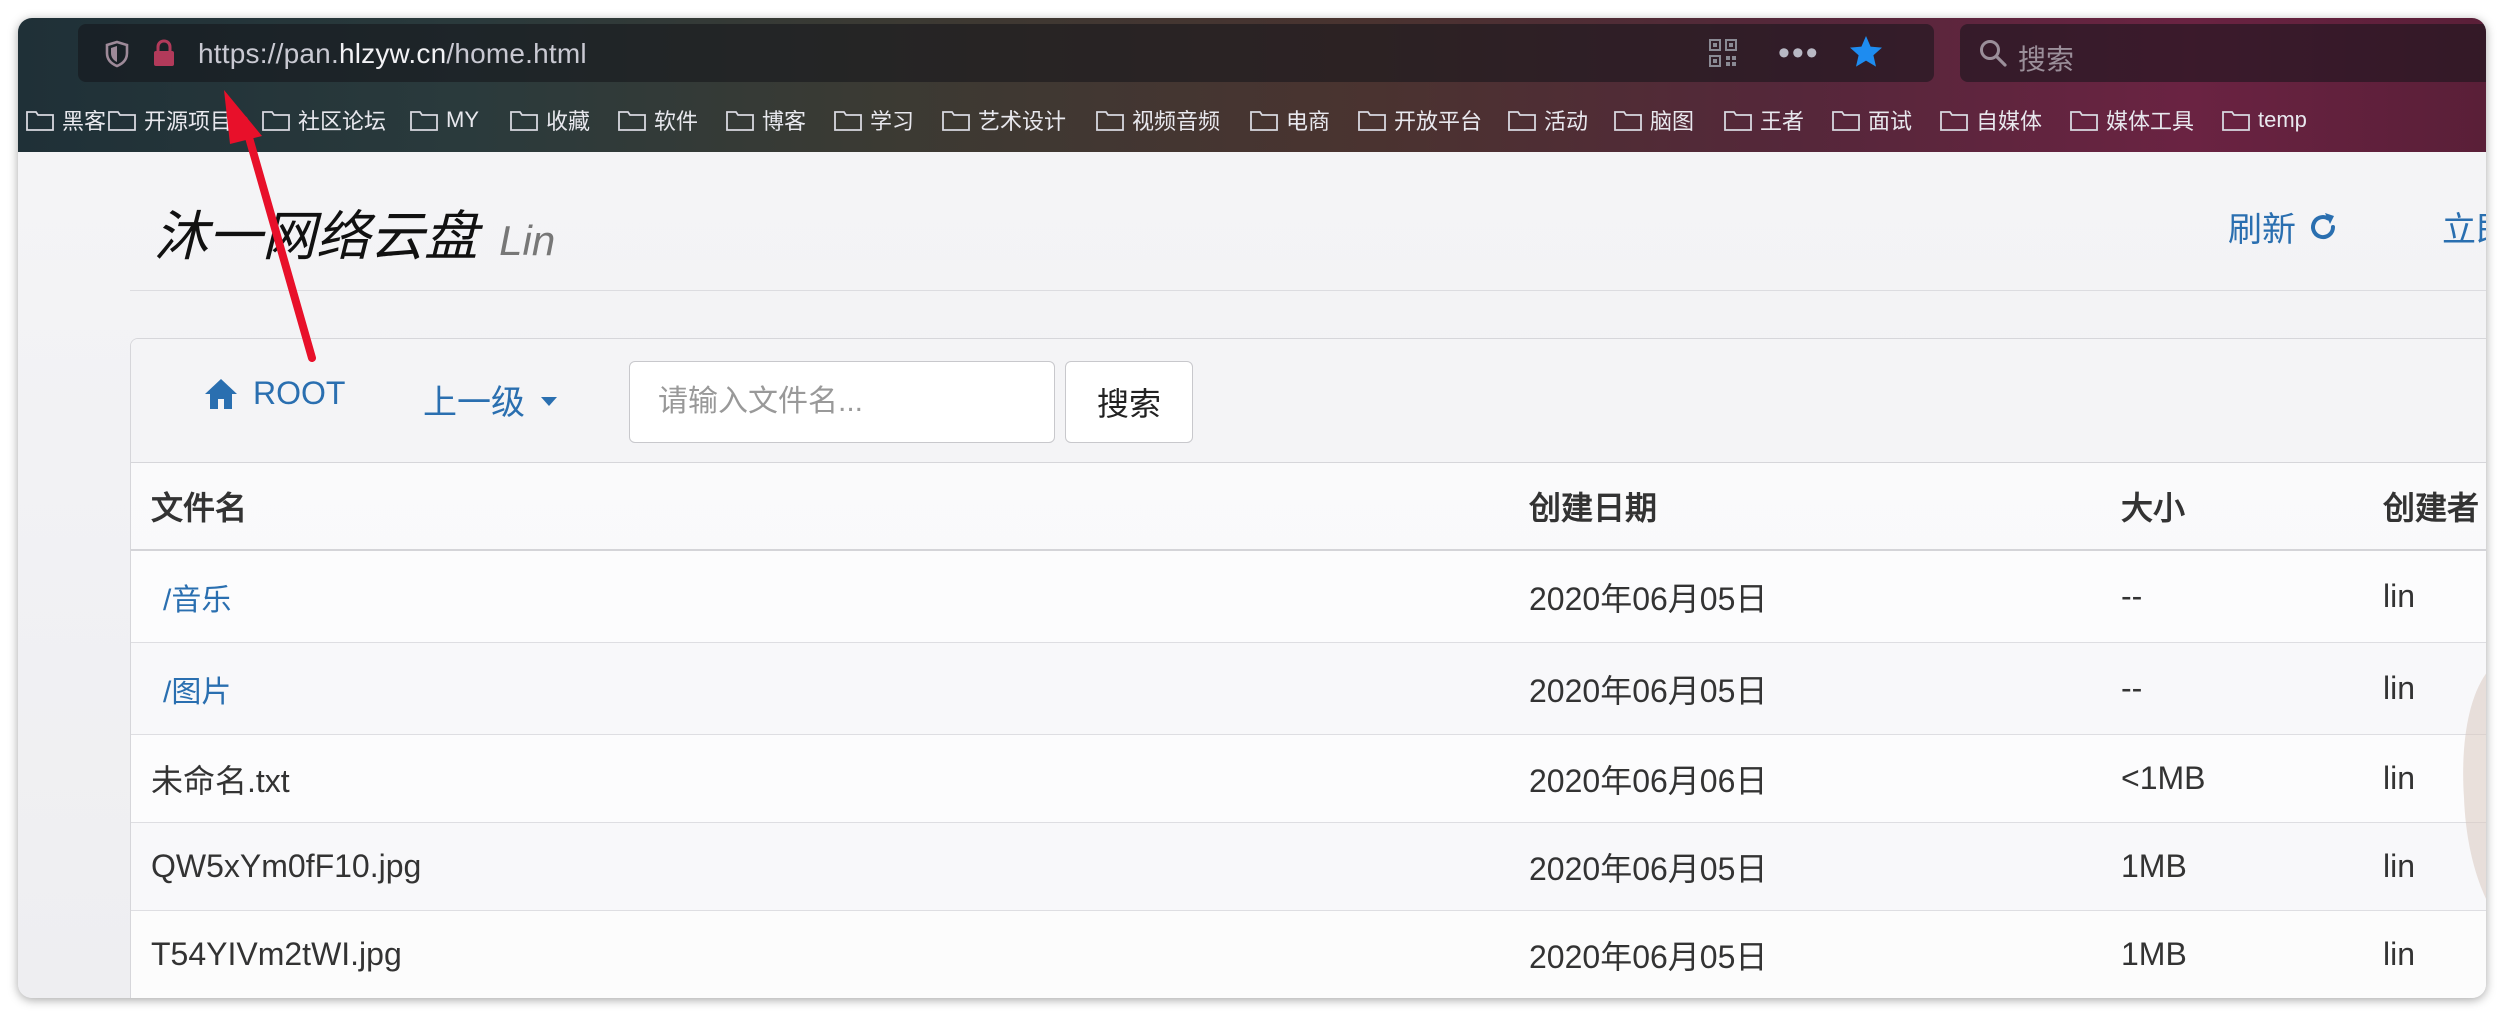 The width and height of the screenshot is (2502, 1014). Describe the element at coordinates (1672, 121) in the screenshot. I see `bookmark-label: 脑图` at that location.